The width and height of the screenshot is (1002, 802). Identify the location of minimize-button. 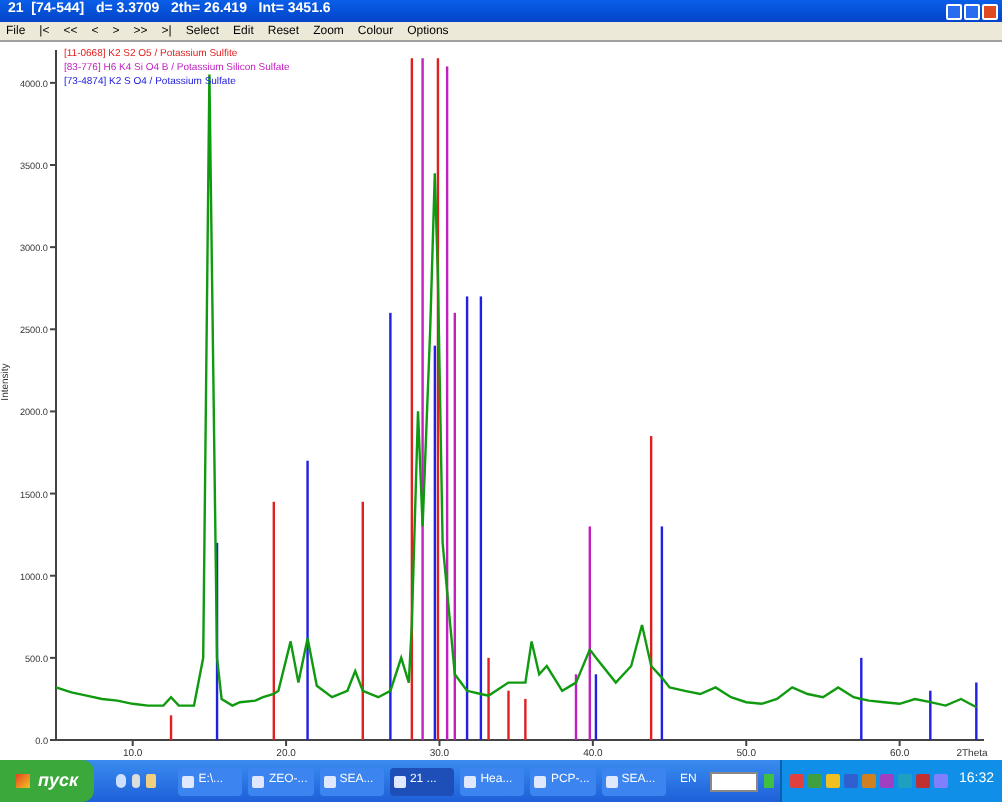
(954, 11).